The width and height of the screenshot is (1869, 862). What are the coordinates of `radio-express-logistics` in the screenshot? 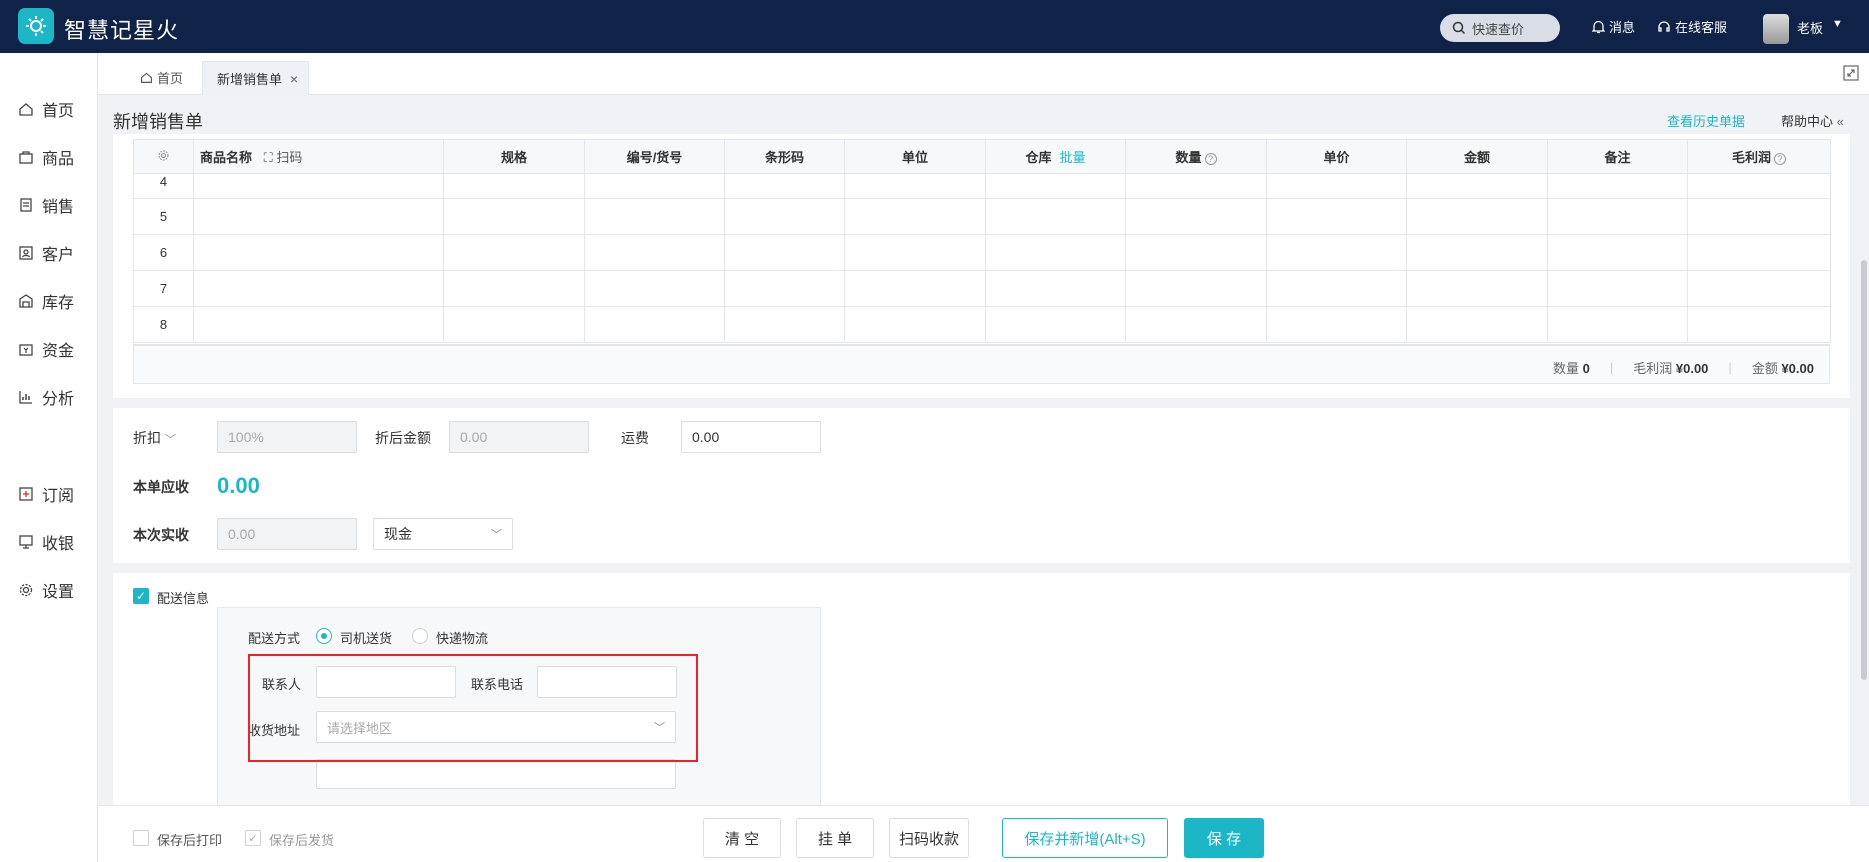 It's located at (420, 636).